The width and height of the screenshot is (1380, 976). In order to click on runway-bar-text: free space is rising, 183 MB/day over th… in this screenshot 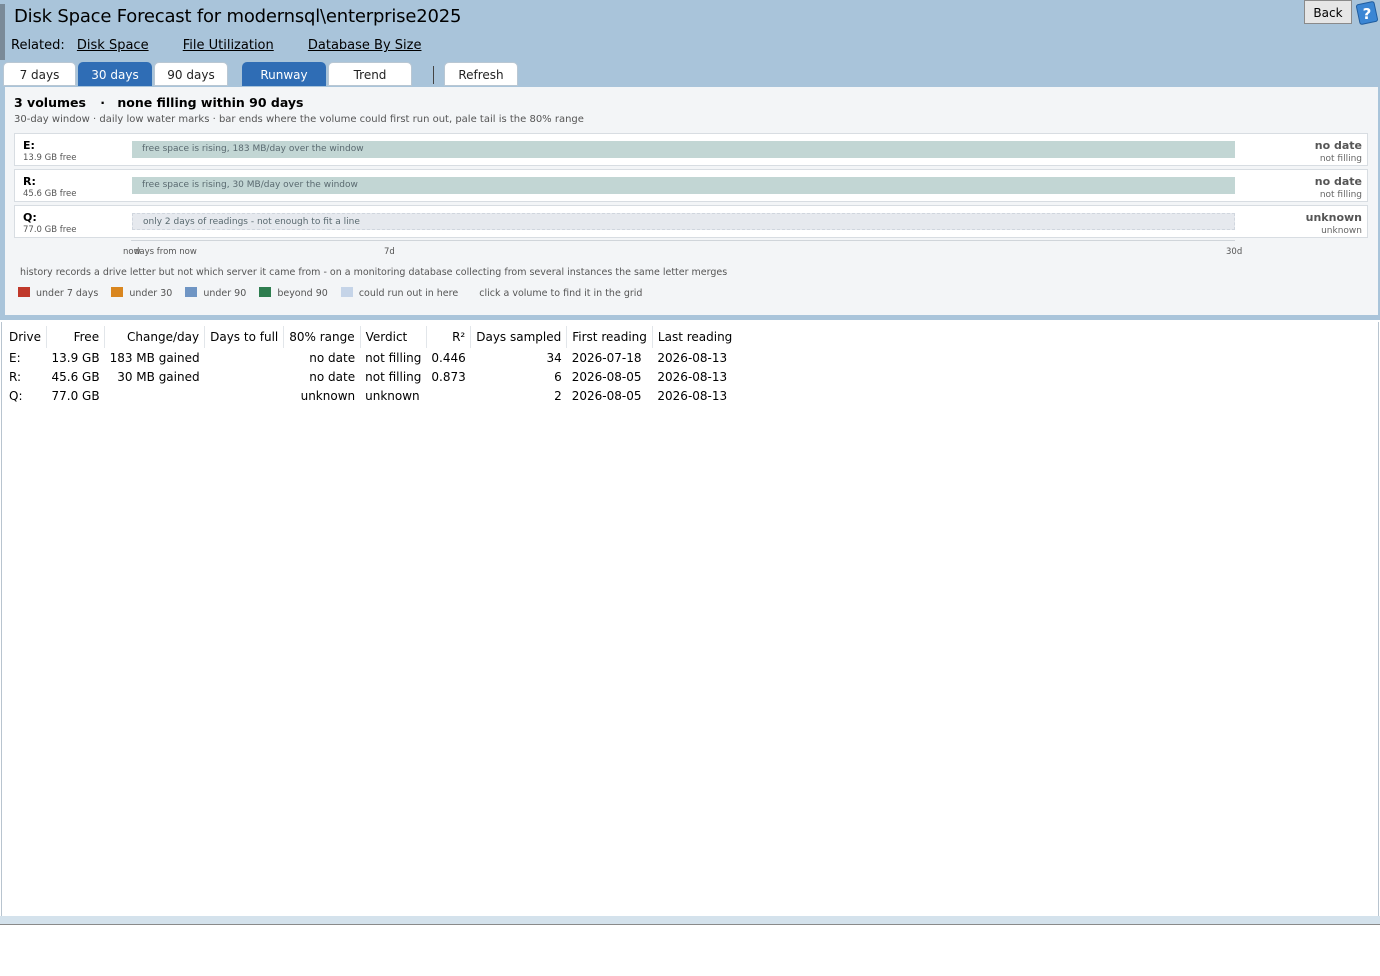, I will do `click(253, 149)`.